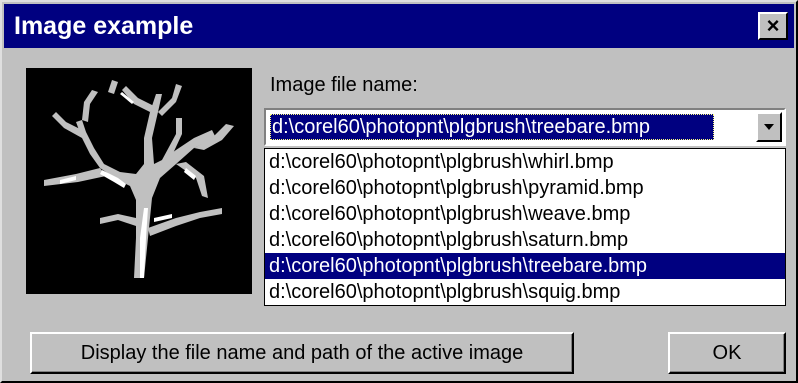 This screenshot has height=383, width=798. What do you see at coordinates (525, 214) in the screenshot?
I see `list-item: d:\corel60\photopnt\plgbrush\weave.bmp` at bounding box center [525, 214].